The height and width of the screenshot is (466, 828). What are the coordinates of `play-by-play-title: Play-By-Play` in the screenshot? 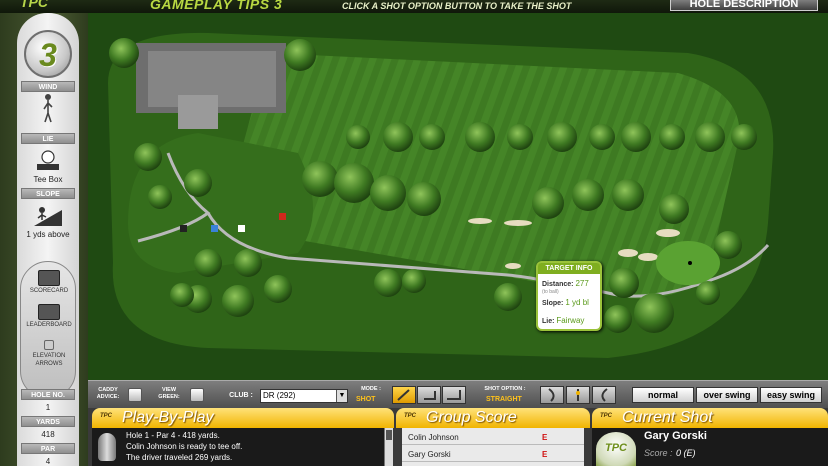 It's located at (168, 417).